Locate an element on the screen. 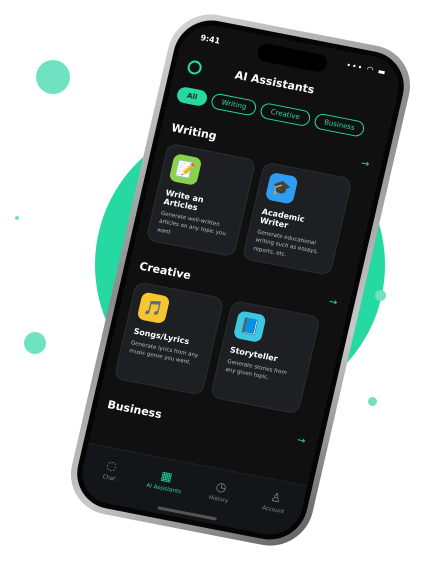 This screenshot has width=430, height=582. openai-logo-icon is located at coordinates (195, 67).